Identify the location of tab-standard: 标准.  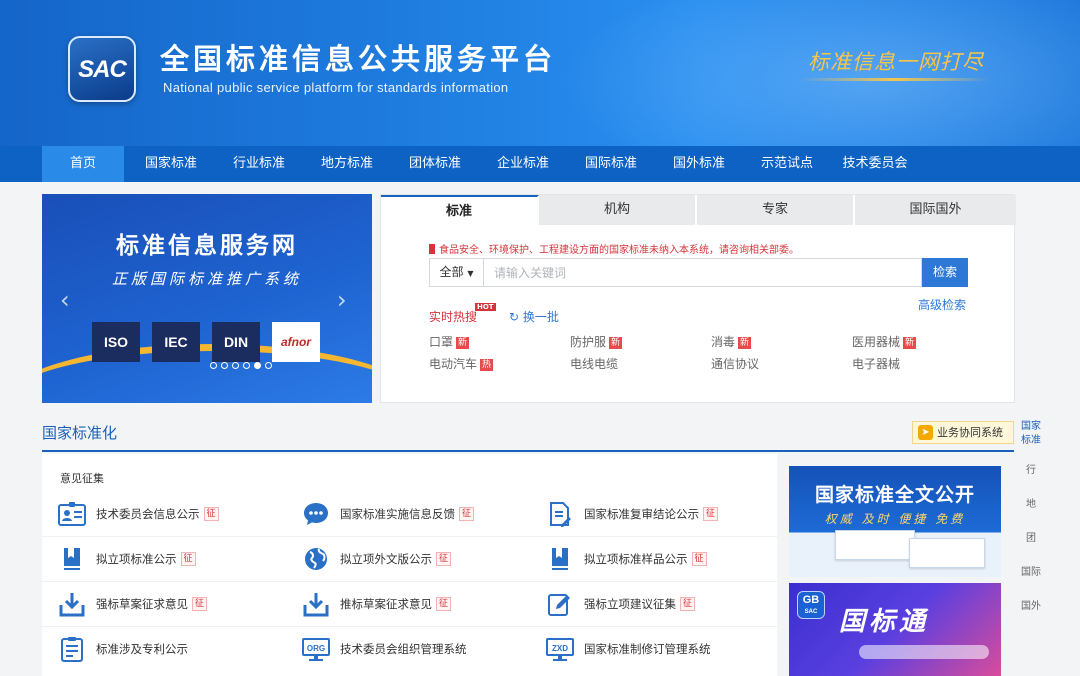
(460, 210).